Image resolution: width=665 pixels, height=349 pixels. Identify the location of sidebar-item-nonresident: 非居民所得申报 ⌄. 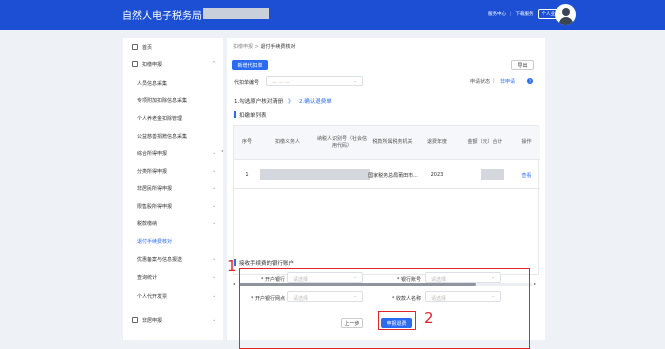
(173, 188).